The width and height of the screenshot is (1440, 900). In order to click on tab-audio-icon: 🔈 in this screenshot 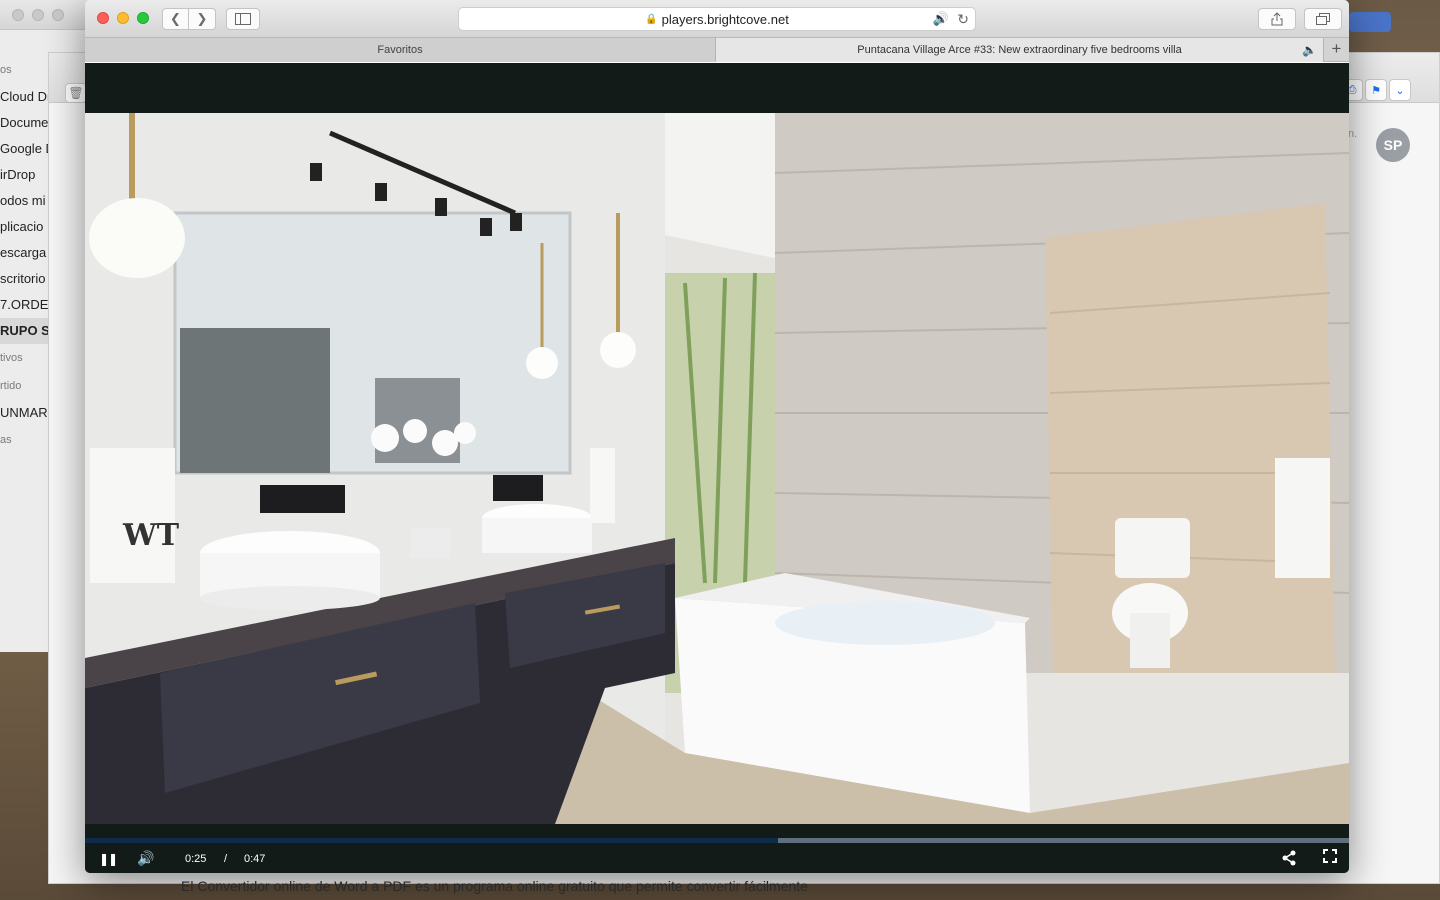, I will do `click(1309, 50)`.